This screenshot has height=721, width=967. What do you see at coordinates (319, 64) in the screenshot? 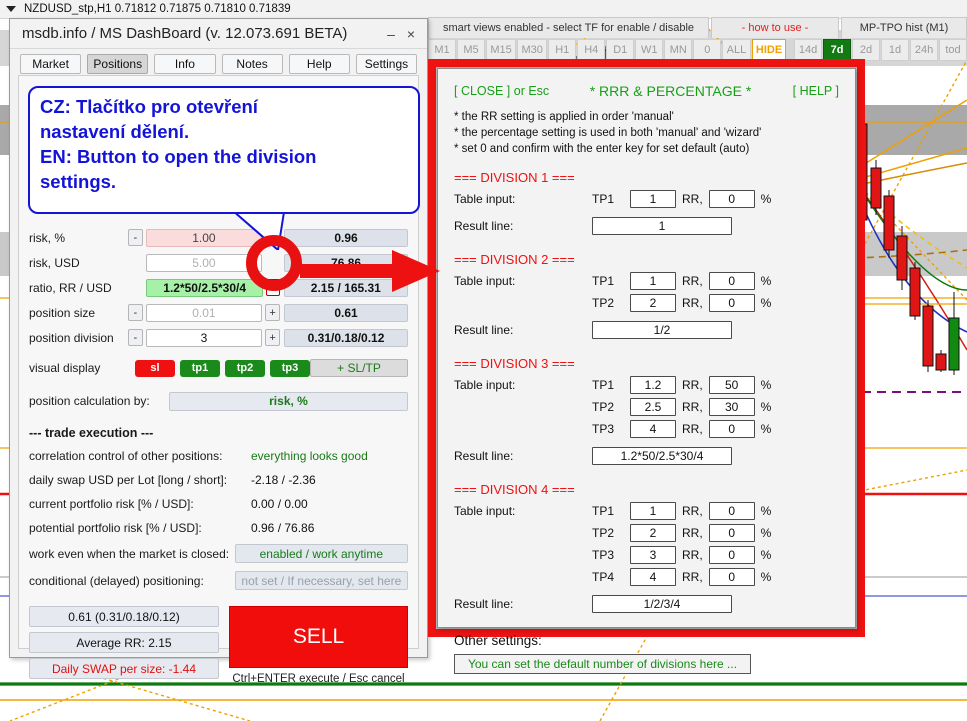
I see `tab-help: Help` at bounding box center [319, 64].